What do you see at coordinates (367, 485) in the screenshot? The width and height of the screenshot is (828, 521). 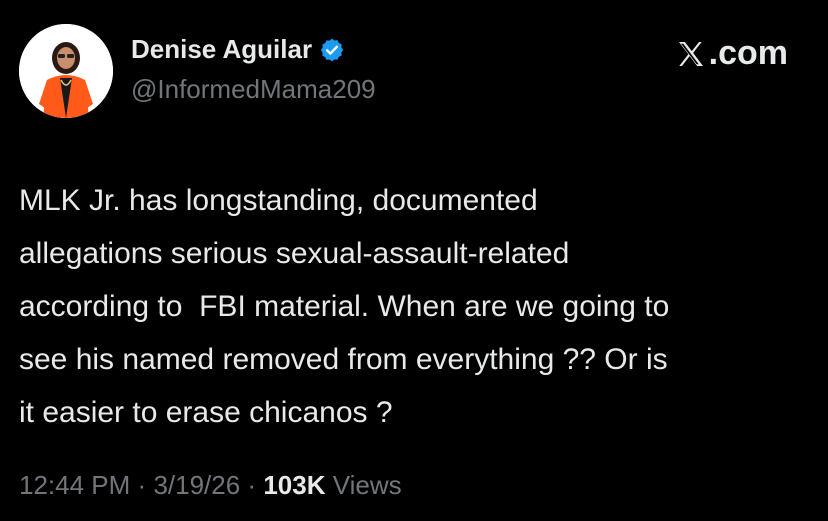 I see `views-label: Views` at bounding box center [367, 485].